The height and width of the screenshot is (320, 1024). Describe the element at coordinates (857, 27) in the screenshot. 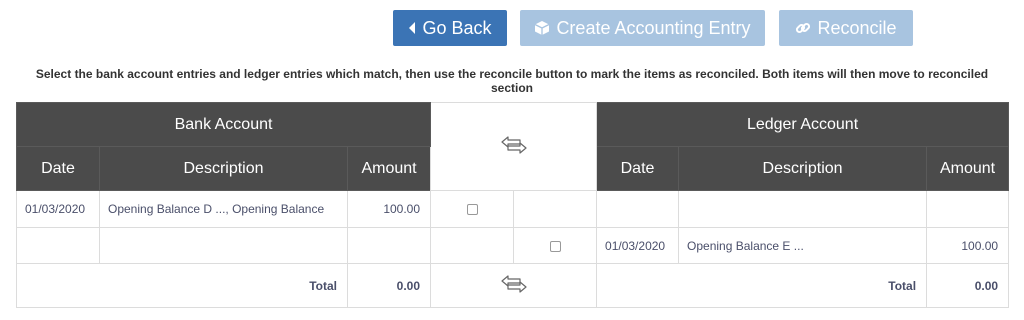

I see `reconcile-label: Reconcile` at that location.